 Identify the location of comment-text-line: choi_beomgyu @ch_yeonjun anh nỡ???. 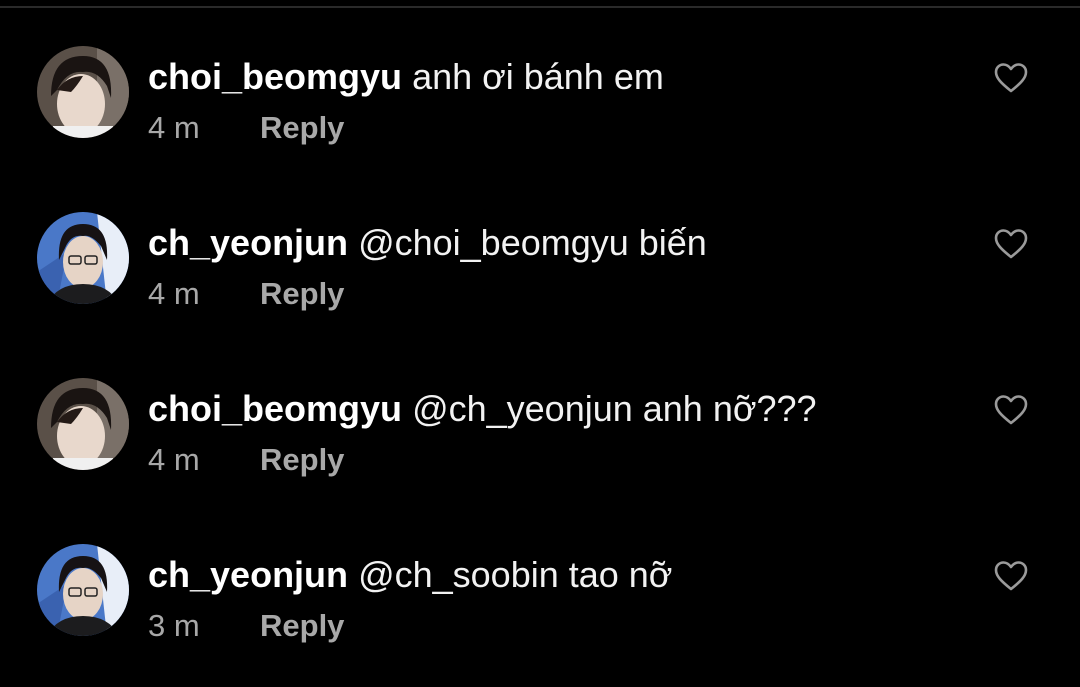
(482, 409).